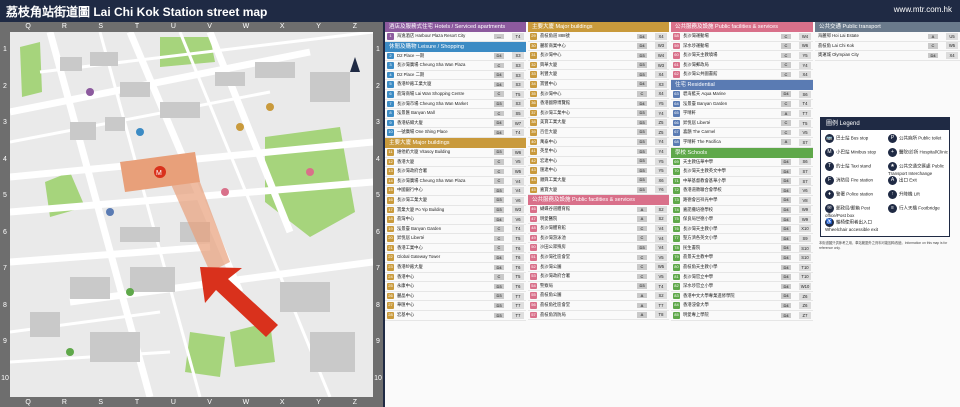 The width and height of the screenshot is (960, 407). Describe the element at coordinates (642, 46) in the screenshot. I see `exit-code: D4` at that location.